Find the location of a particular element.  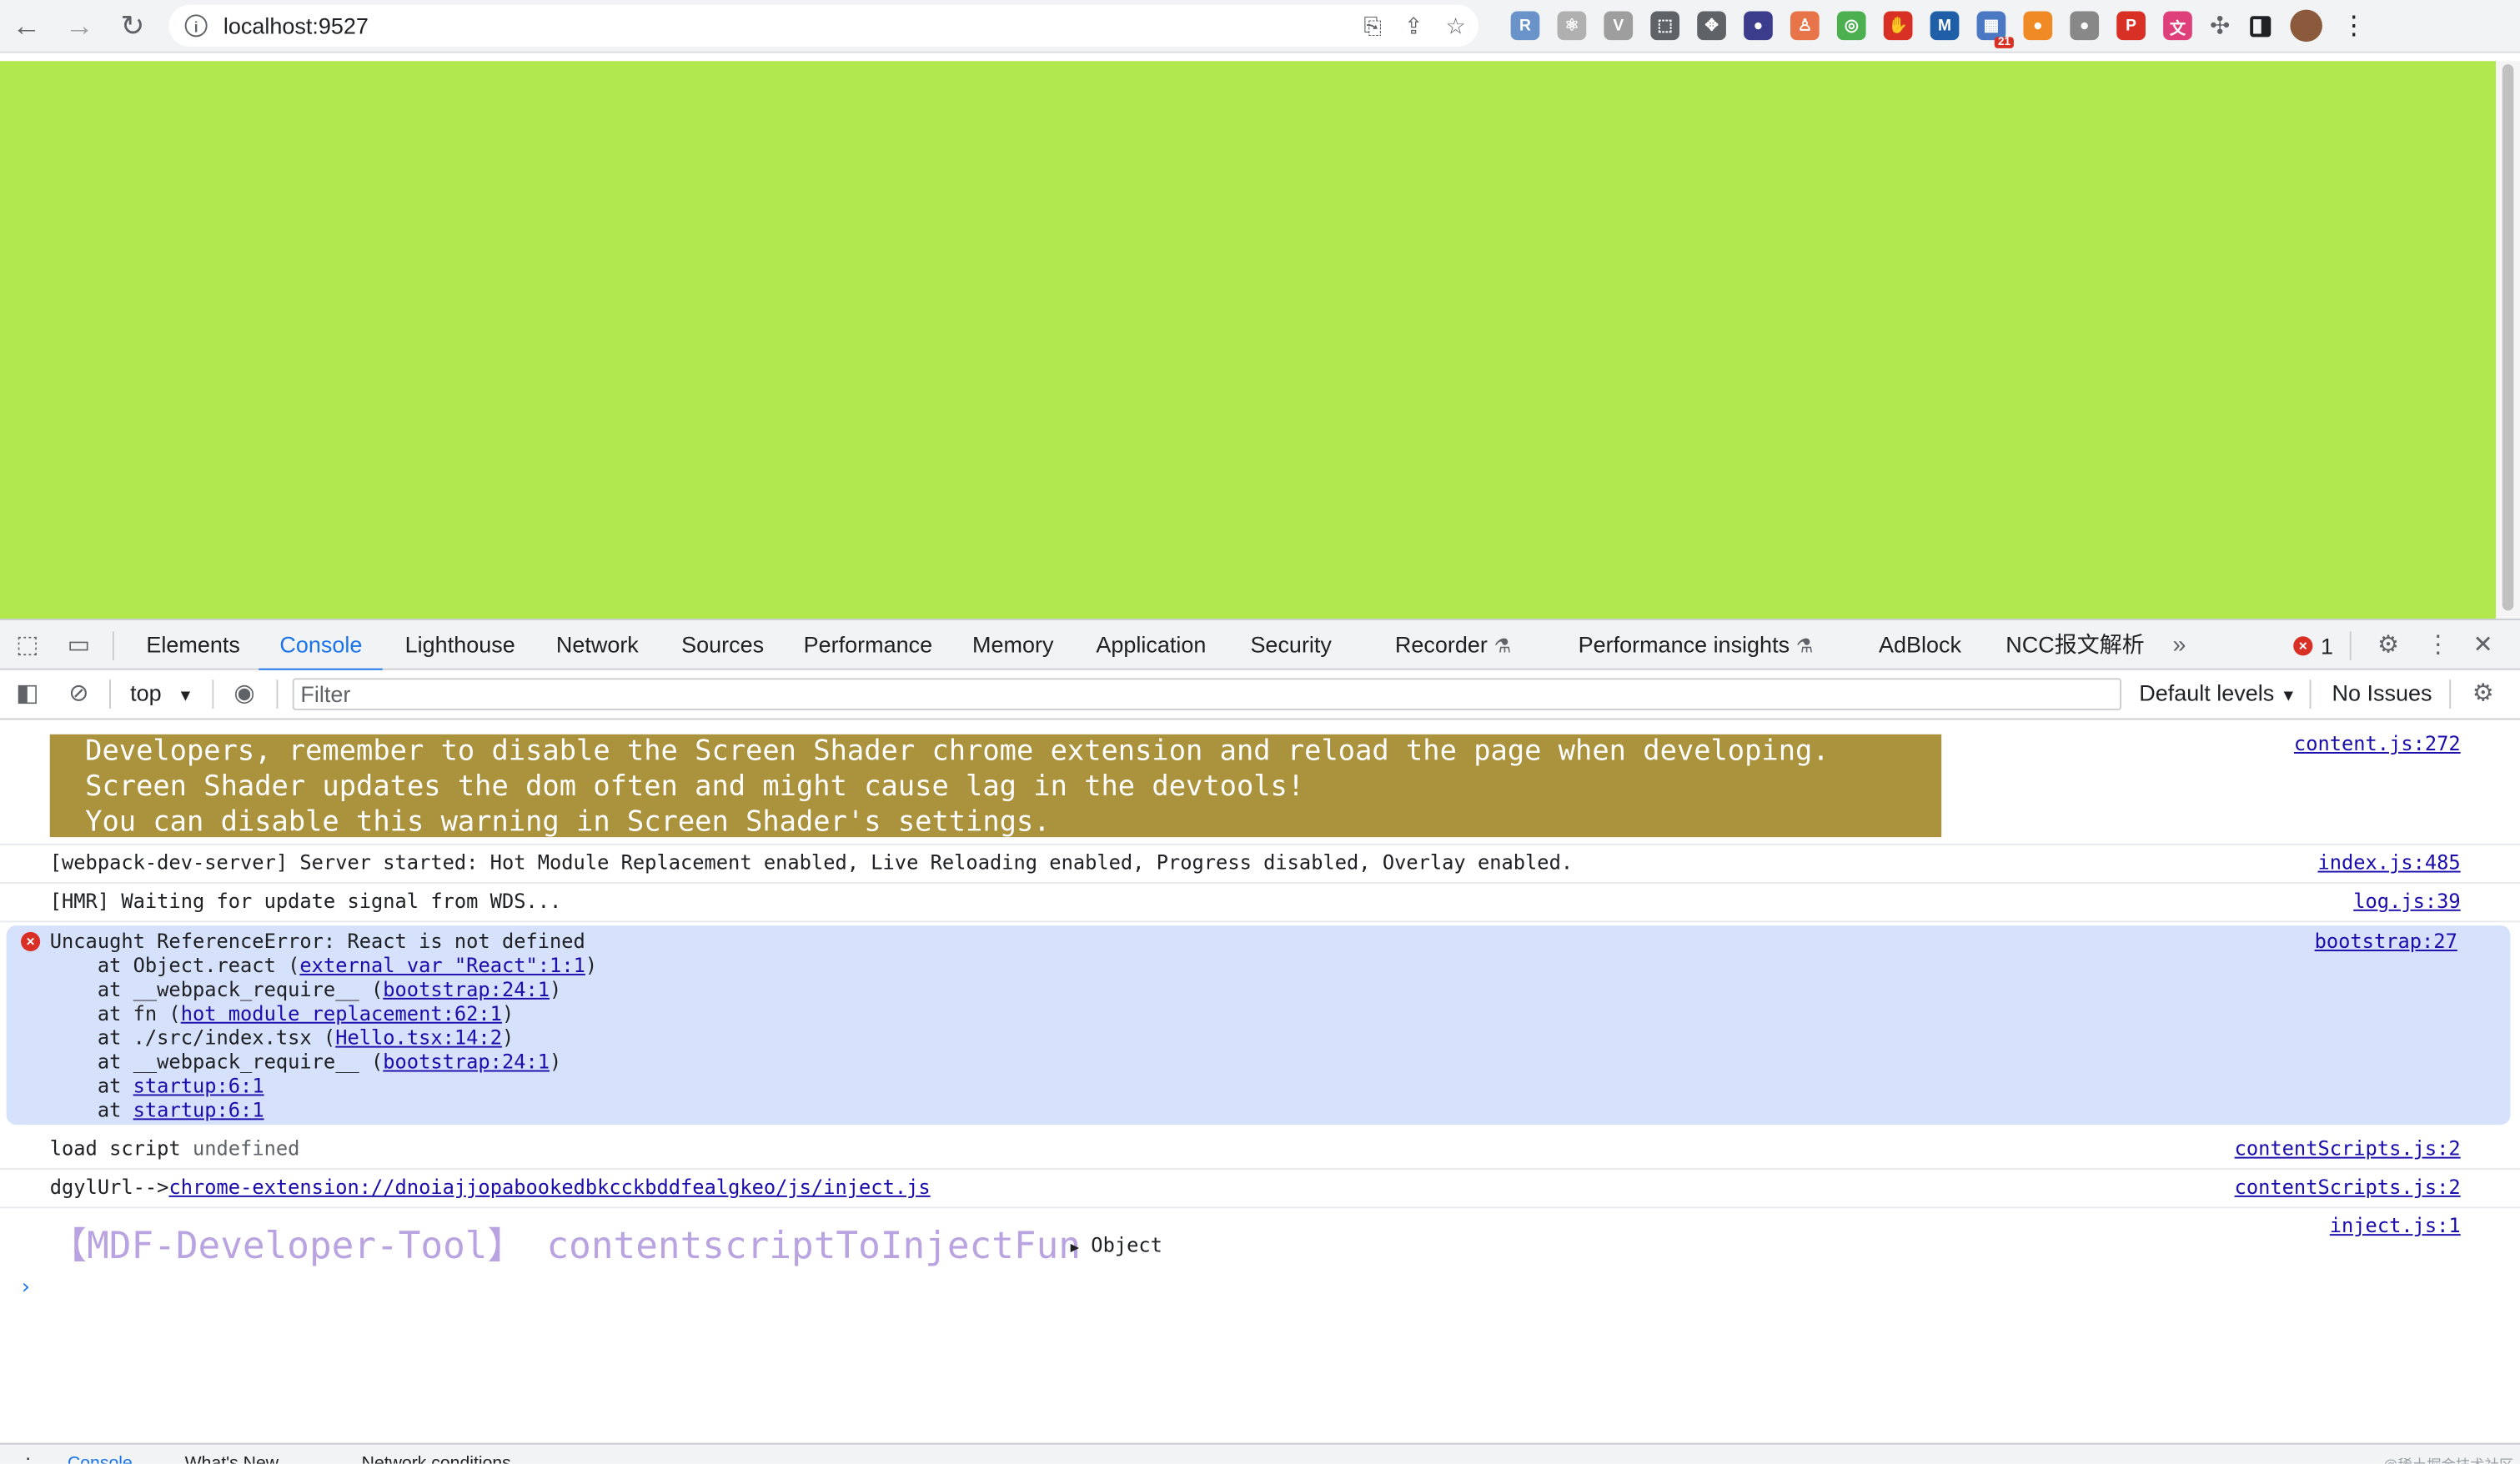

drawer-tab-whats-new: What's New is located at coordinates (232, 1459).